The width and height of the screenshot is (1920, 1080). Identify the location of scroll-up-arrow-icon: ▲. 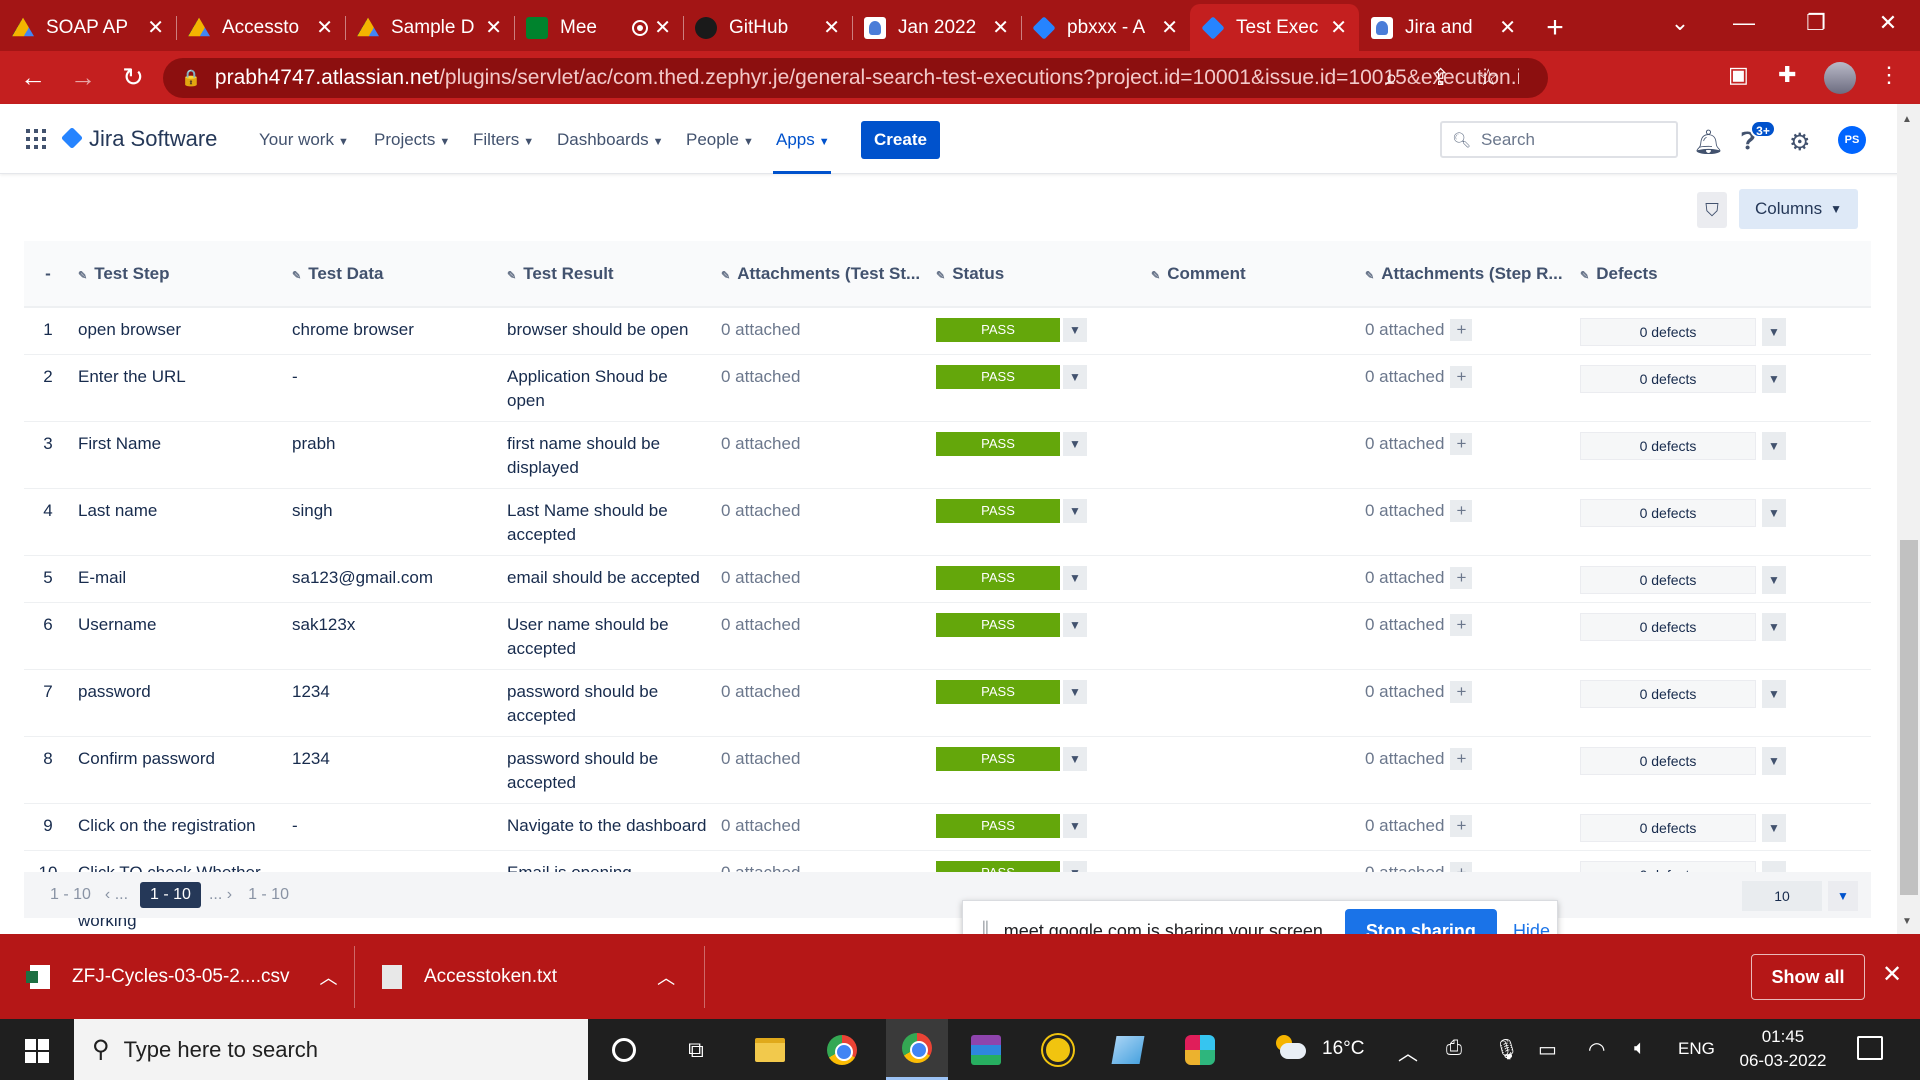
(1907, 119).